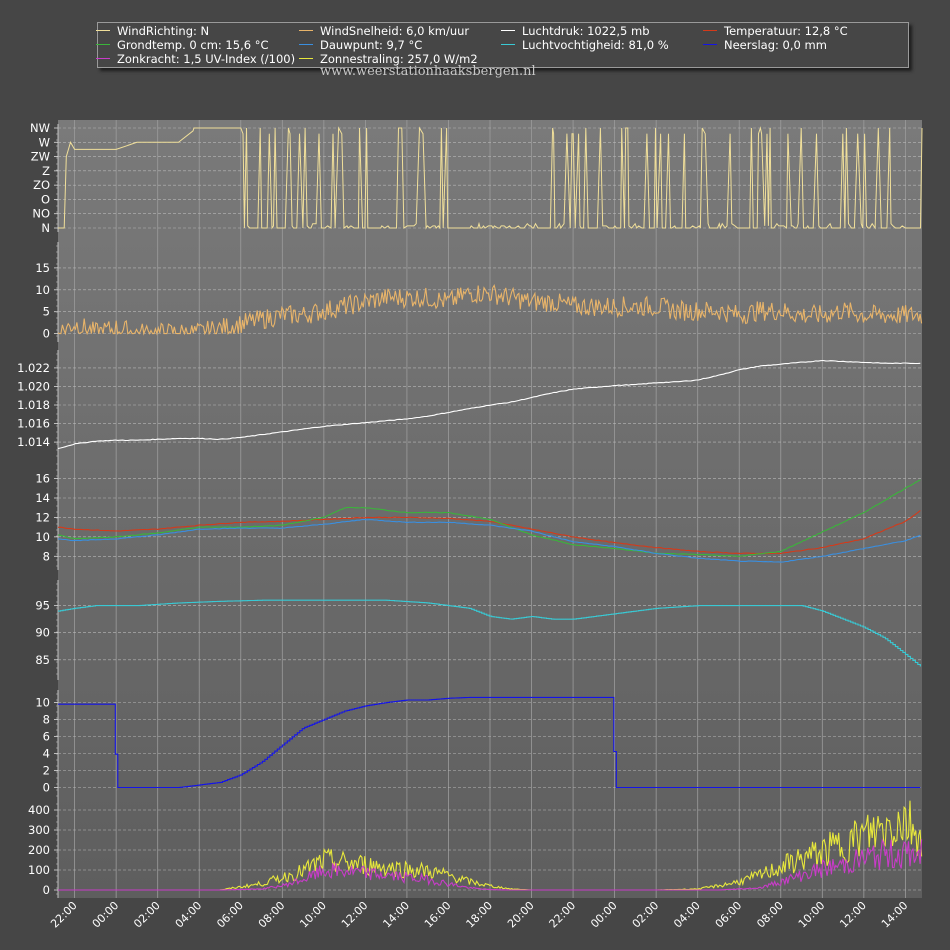 The width and height of the screenshot is (950, 950). Describe the element at coordinates (33, 368) in the screenshot. I see `y-tick-label: 1.022` at that location.